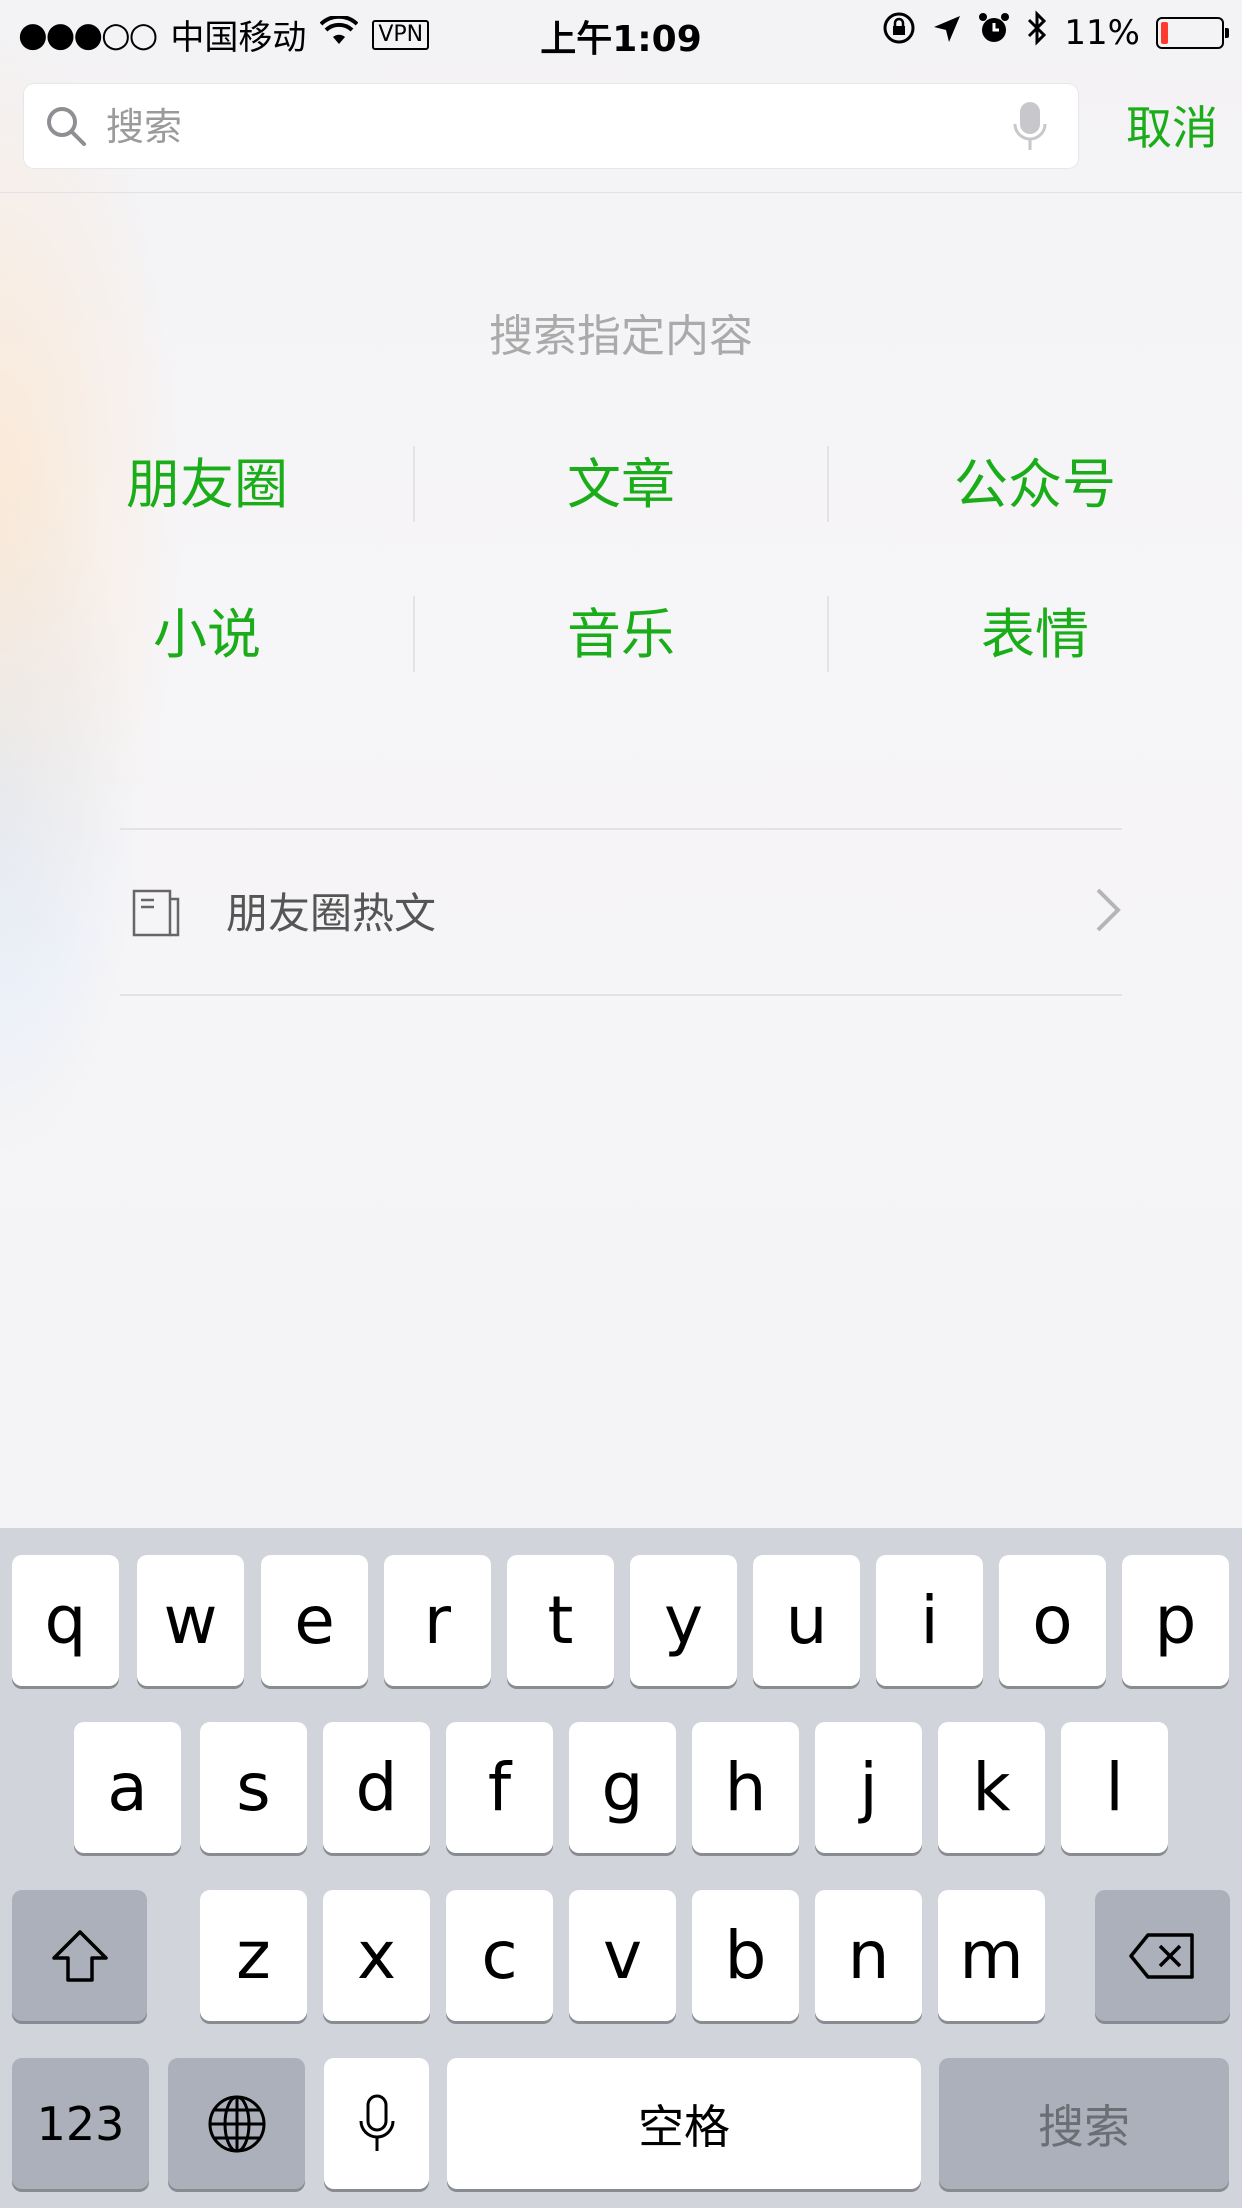 This screenshot has width=1242, height=2208. I want to click on category-moments: 朋友圈, so click(207, 485).